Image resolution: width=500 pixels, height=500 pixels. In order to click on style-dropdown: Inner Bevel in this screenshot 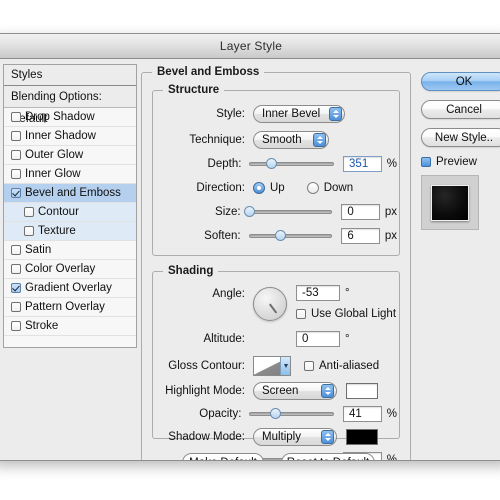, I will do `click(299, 114)`.